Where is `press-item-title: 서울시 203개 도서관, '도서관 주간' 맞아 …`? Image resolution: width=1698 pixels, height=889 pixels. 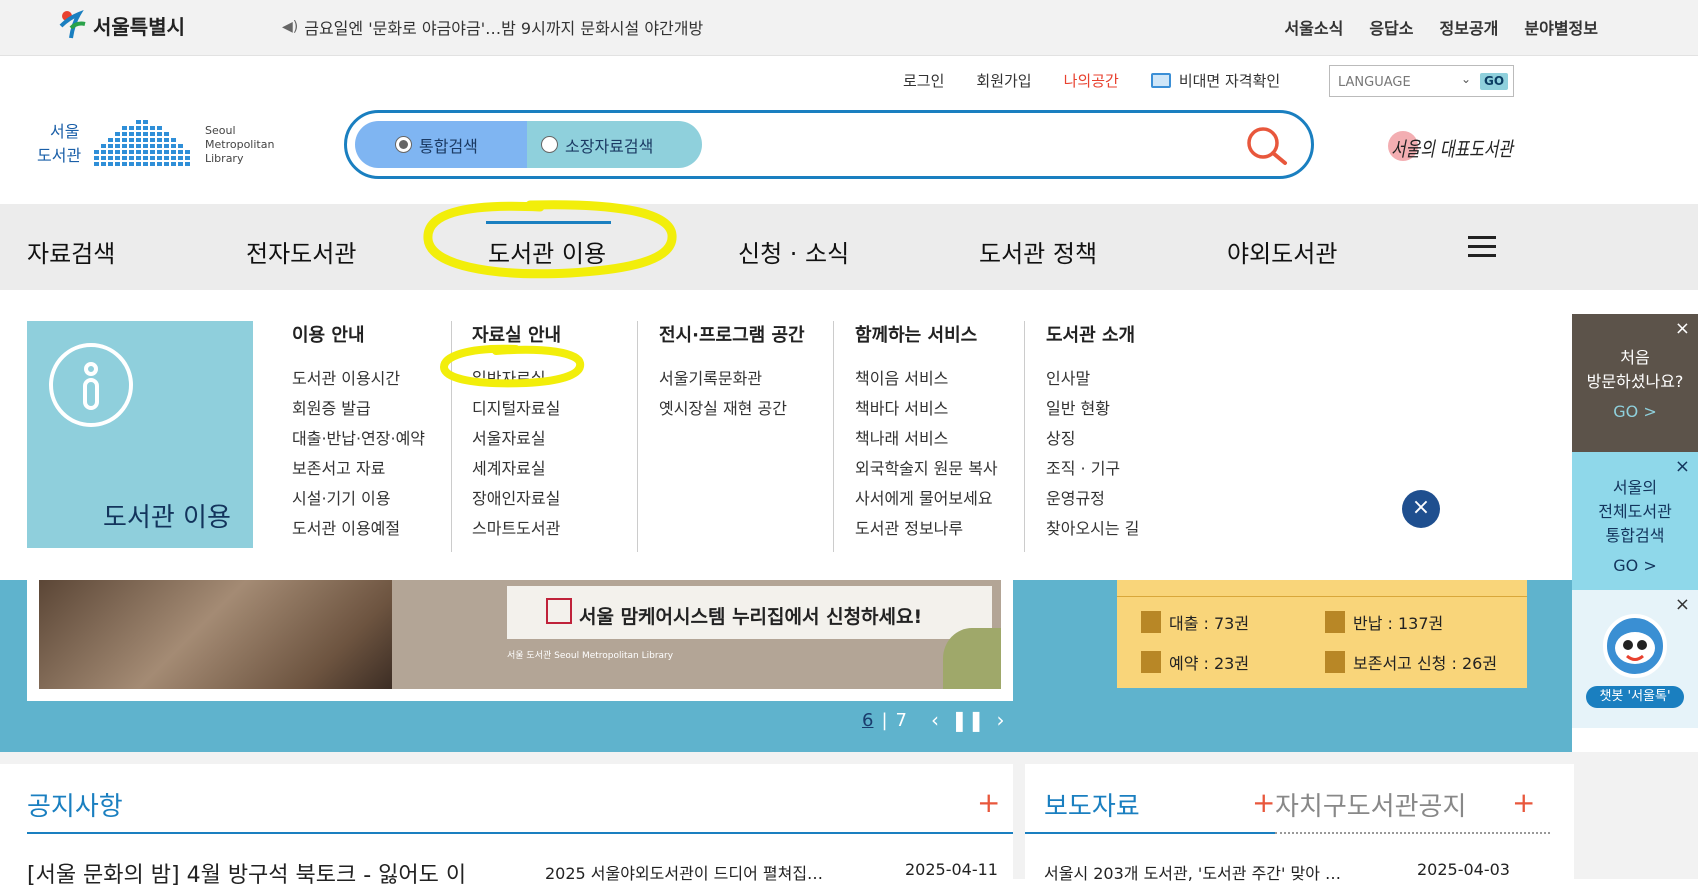
press-item-title: 서울시 203개 도서관, '도서관 주간' 맞아 … is located at coordinates (1192, 872).